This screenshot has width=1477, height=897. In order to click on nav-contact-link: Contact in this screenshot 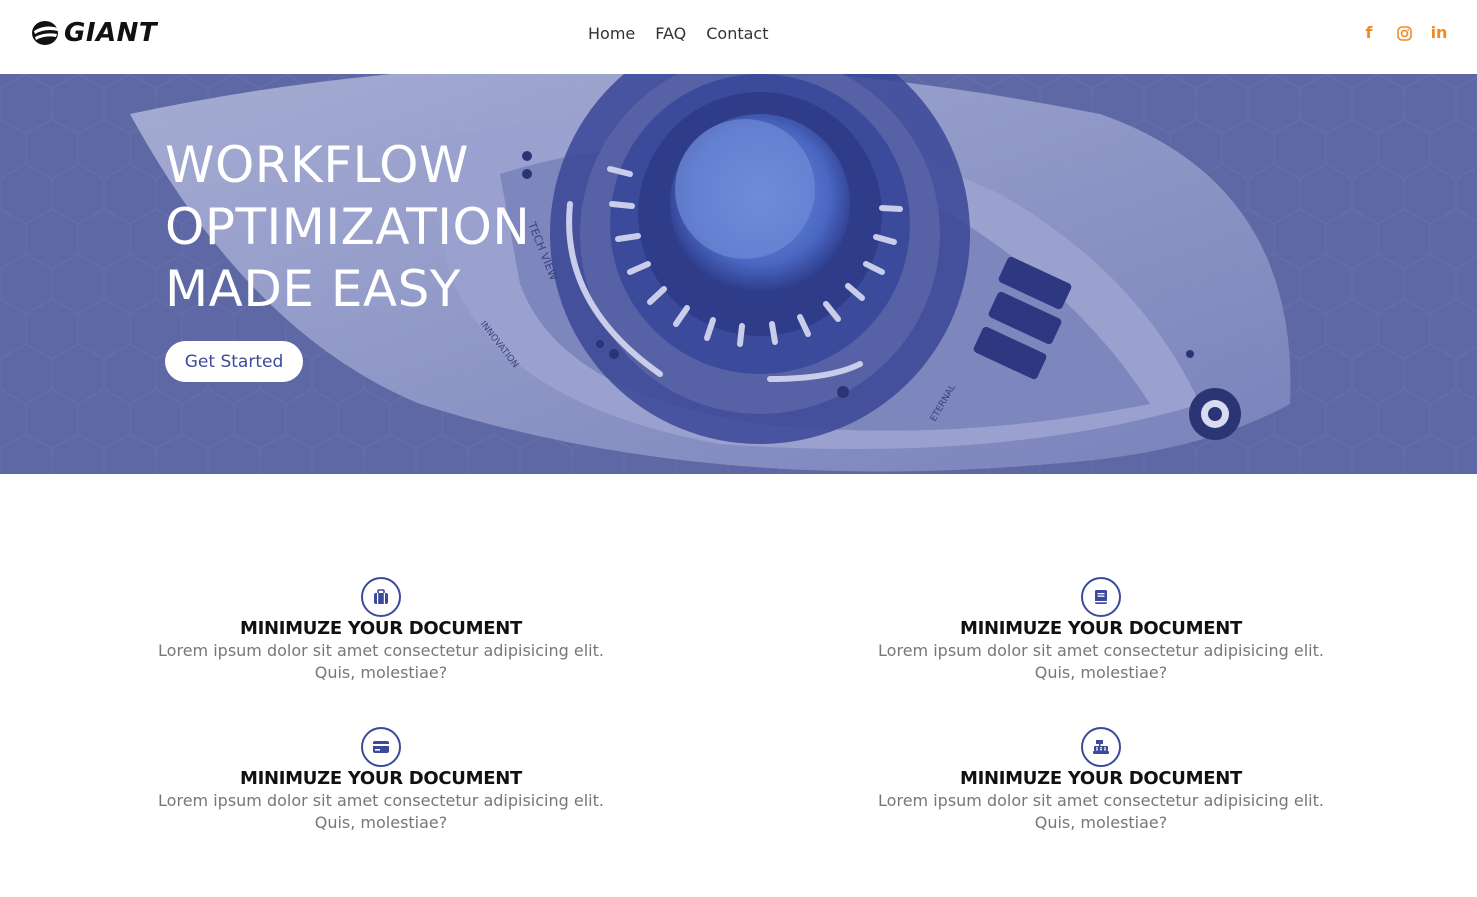, I will do `click(737, 34)`.